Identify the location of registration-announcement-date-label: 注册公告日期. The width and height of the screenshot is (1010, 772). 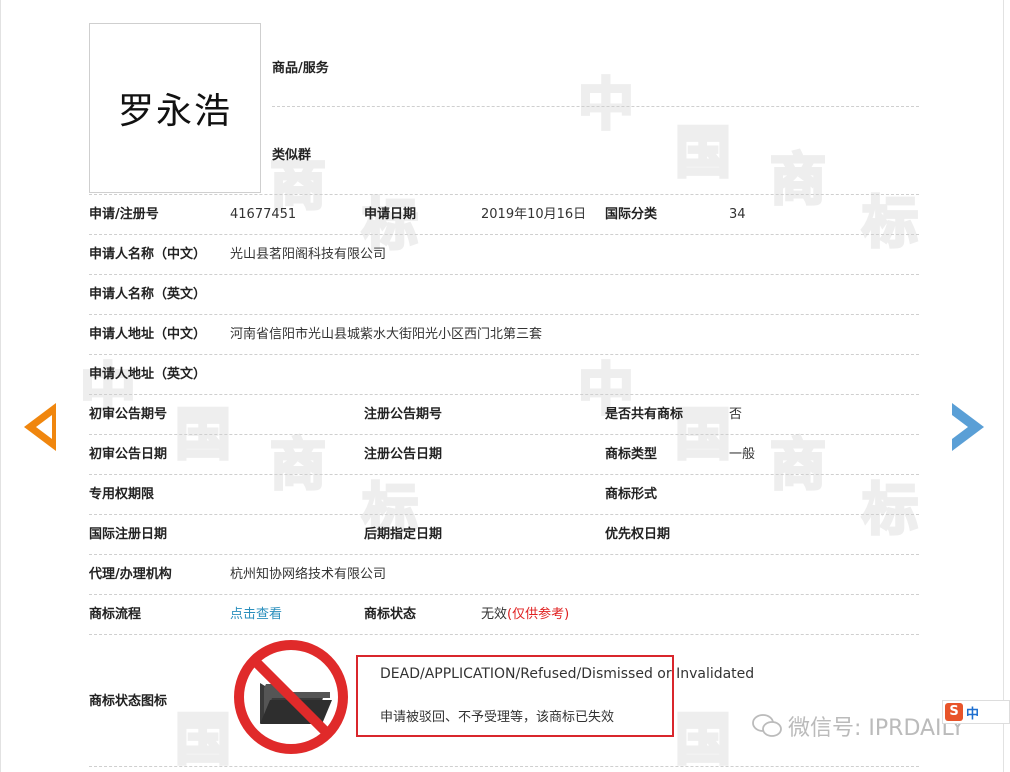
(403, 454).